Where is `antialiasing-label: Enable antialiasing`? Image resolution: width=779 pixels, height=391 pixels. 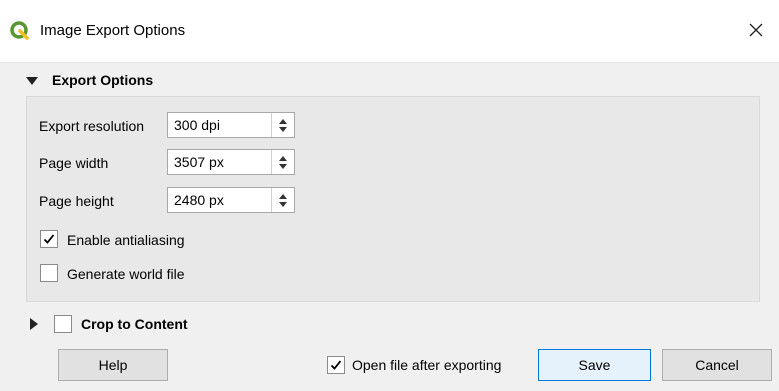
antialiasing-label: Enable antialiasing is located at coordinates (126, 240).